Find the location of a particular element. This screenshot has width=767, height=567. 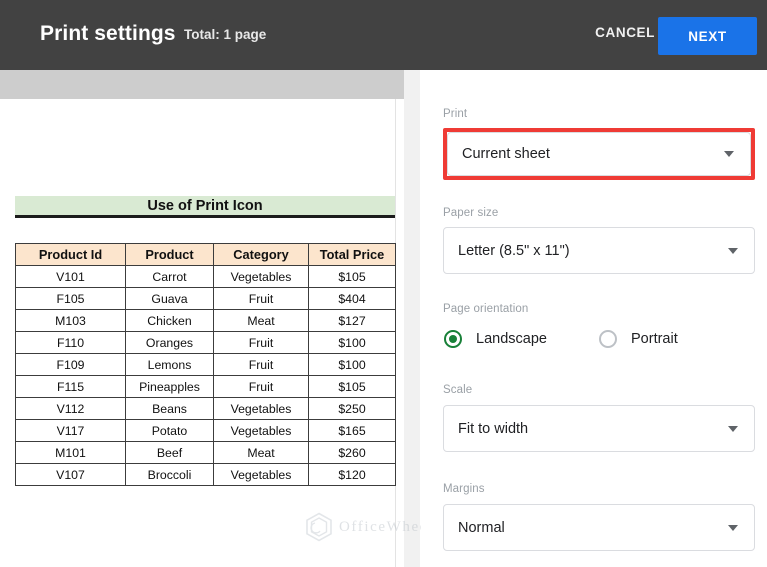

preview-top-band is located at coordinates (202, 84).